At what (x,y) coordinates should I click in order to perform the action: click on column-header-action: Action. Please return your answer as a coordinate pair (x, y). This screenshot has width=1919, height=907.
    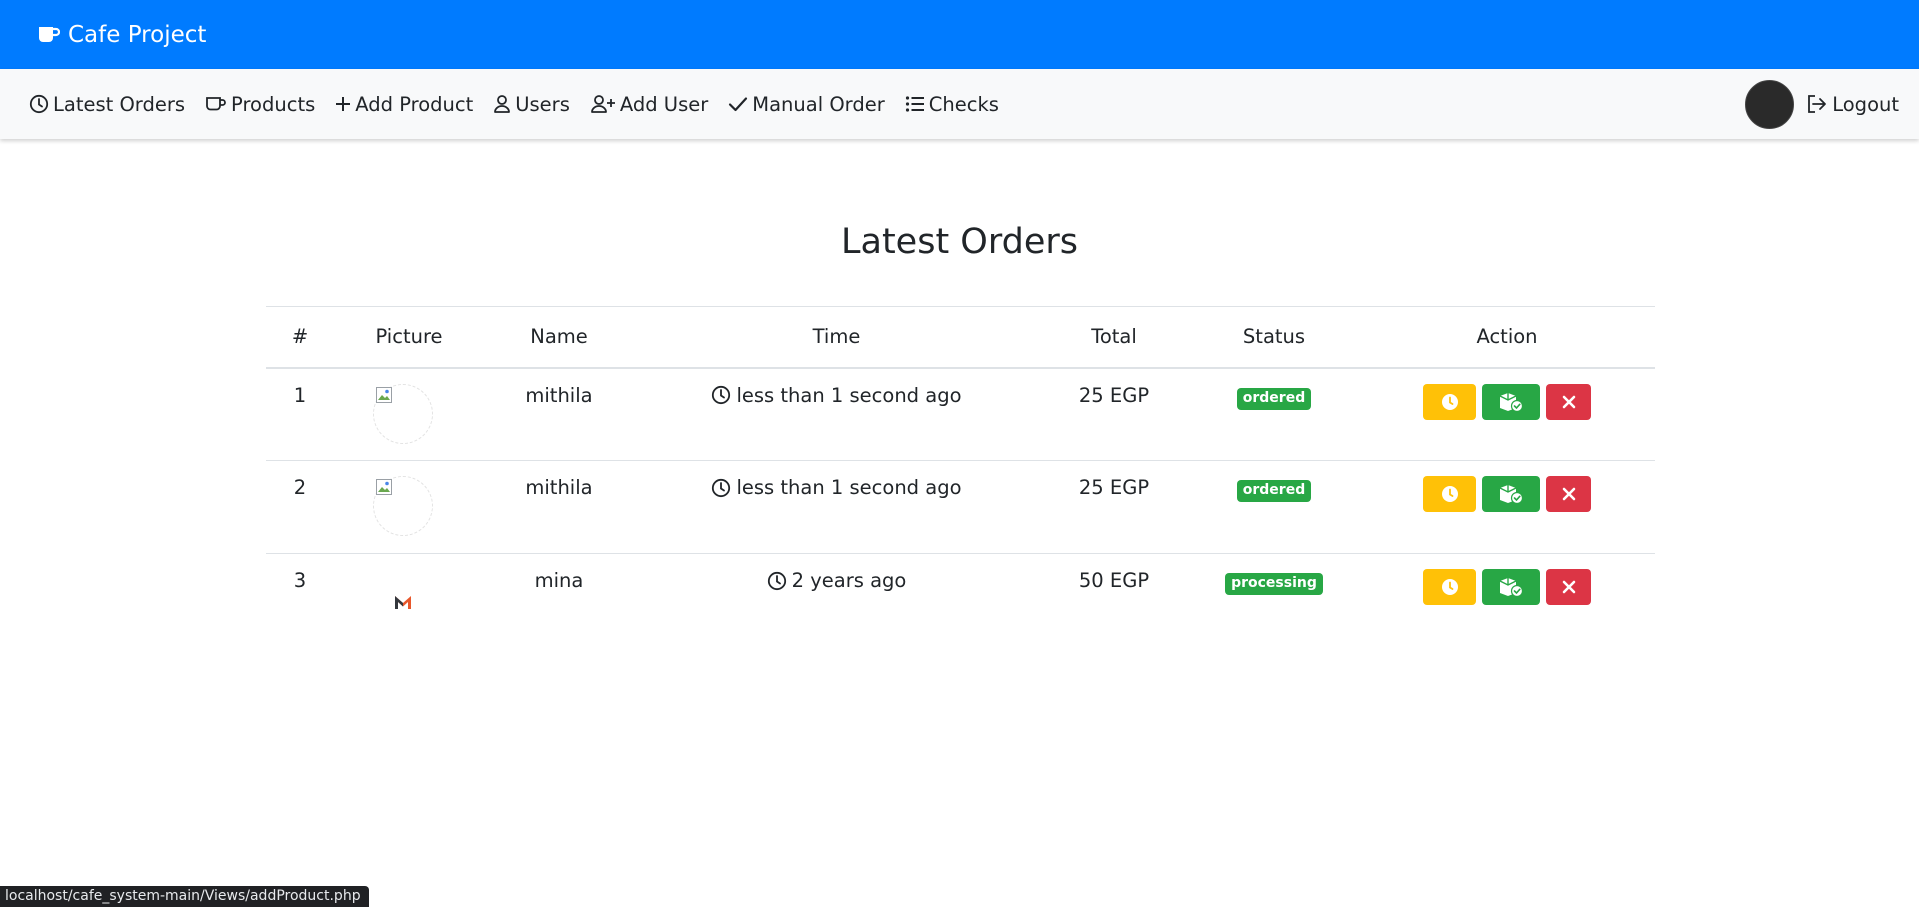
    Looking at the image, I should click on (1507, 337).